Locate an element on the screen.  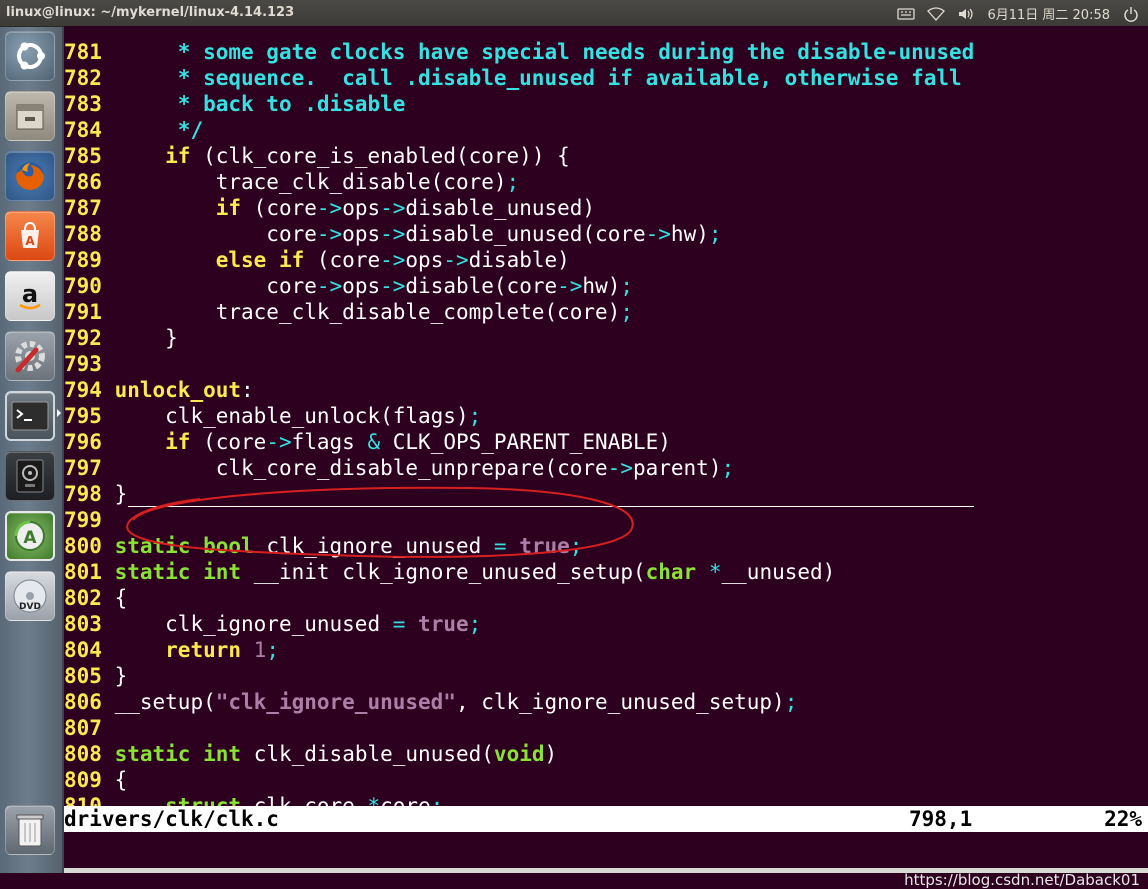
code-line: 786 trace_clk_disable(core); is located at coordinates (519, 182).